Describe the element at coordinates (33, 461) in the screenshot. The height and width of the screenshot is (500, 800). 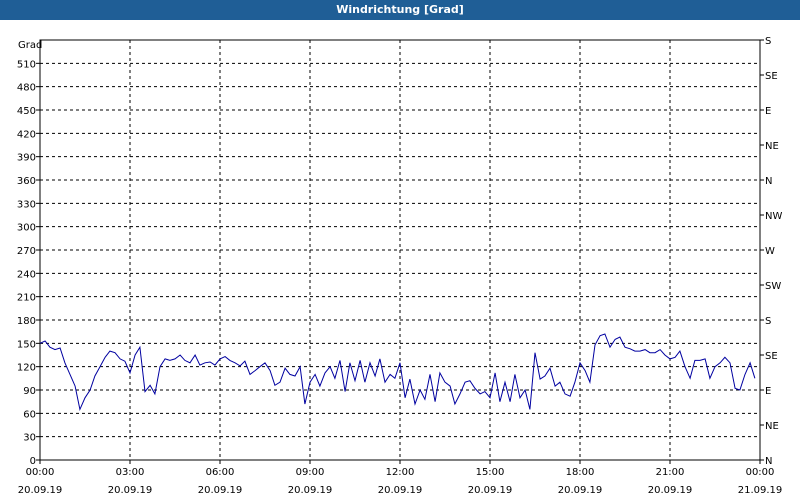
I see `y-tick-label: 0` at that location.